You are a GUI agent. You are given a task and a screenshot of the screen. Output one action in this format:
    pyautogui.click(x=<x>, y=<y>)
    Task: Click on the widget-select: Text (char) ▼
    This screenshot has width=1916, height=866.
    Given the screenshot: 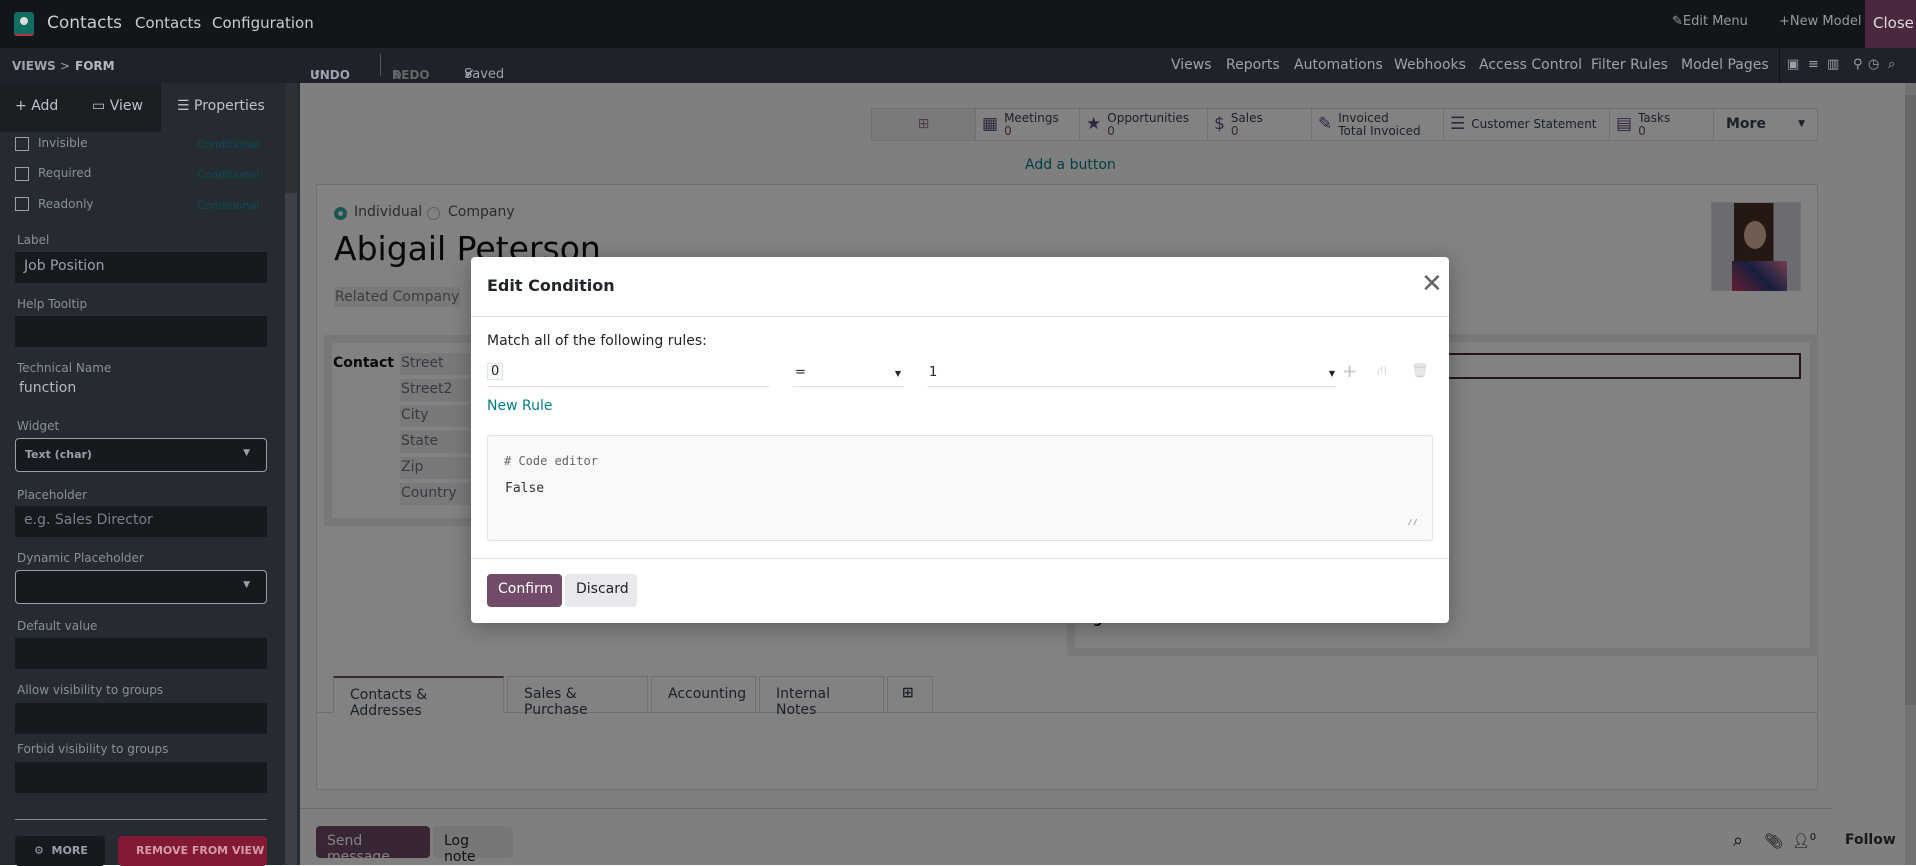 What is the action you would take?
    pyautogui.click(x=141, y=455)
    